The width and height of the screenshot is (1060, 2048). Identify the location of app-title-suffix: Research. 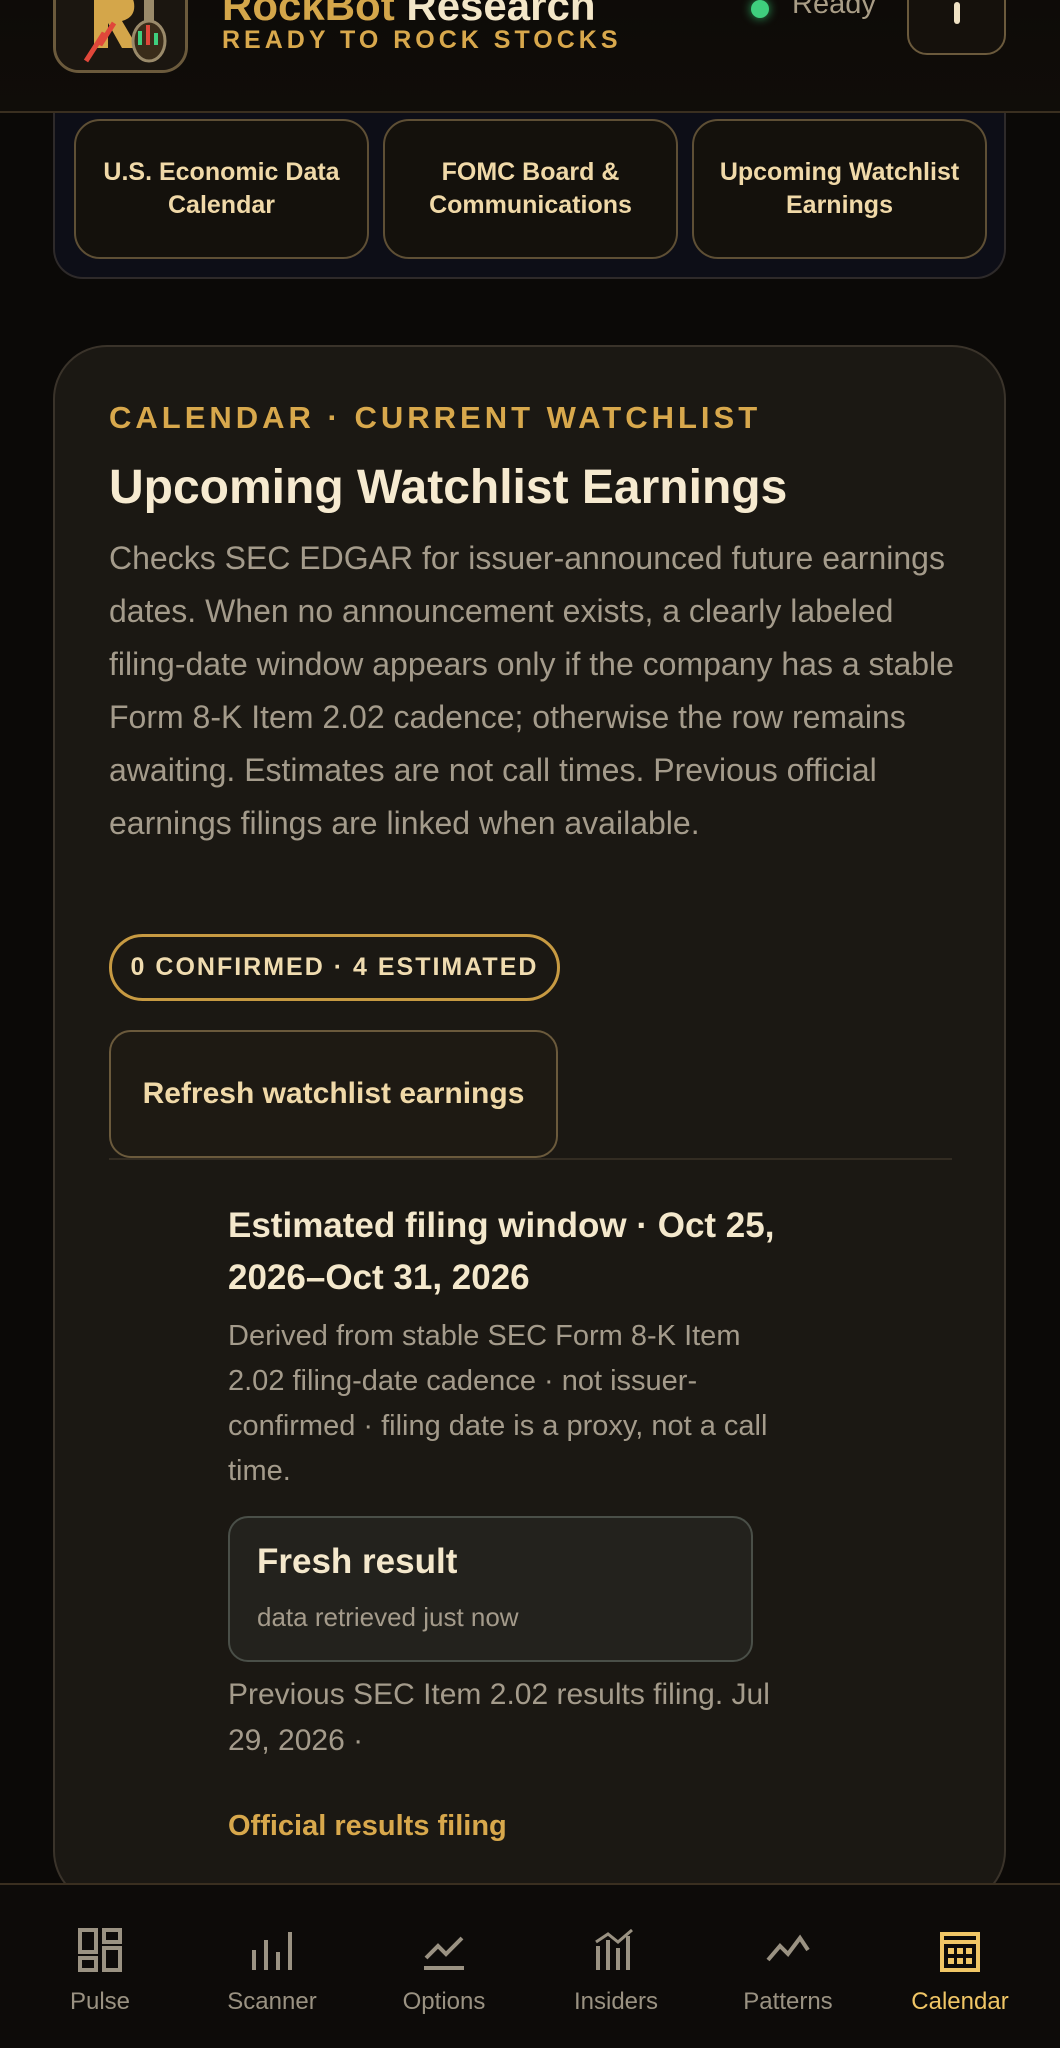
(495, 14).